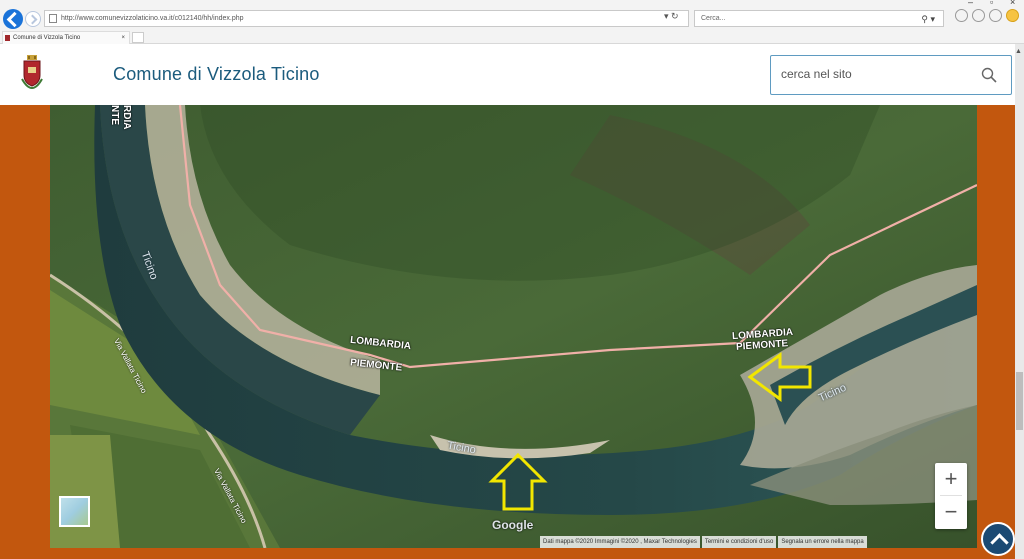 The image size is (1024, 559). Describe the element at coordinates (998, 539) in the screenshot. I see `scroll-to-top-button` at that location.